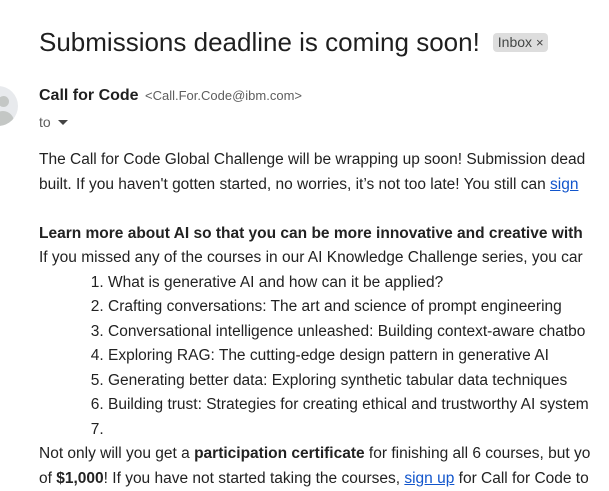 This screenshot has width=609, height=491. What do you see at coordinates (259, 42) in the screenshot?
I see `email-subject: Submissions deadline is coming soon!` at bounding box center [259, 42].